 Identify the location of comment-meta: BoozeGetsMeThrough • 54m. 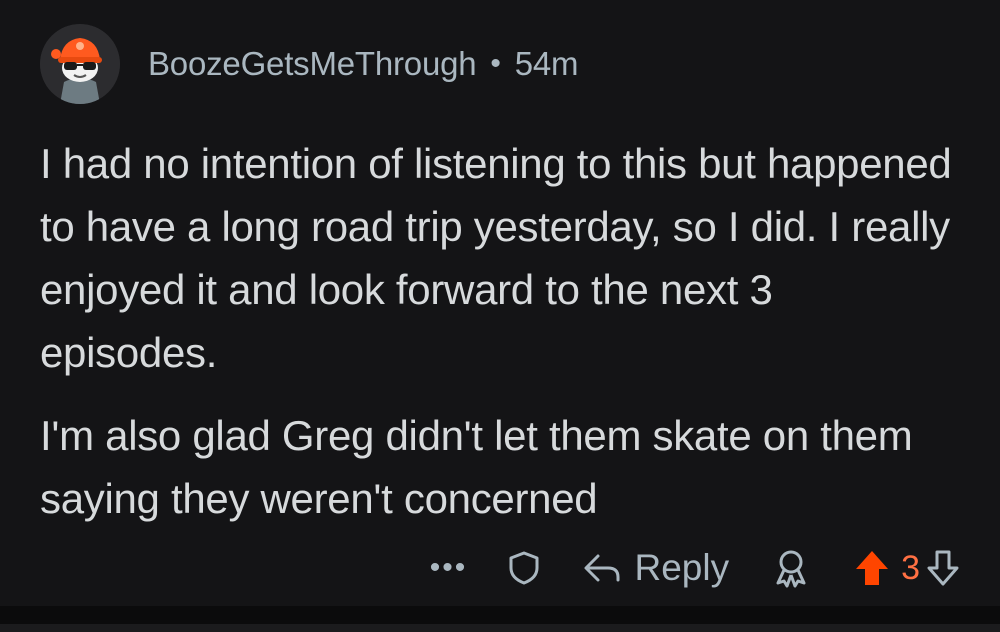
(363, 64).